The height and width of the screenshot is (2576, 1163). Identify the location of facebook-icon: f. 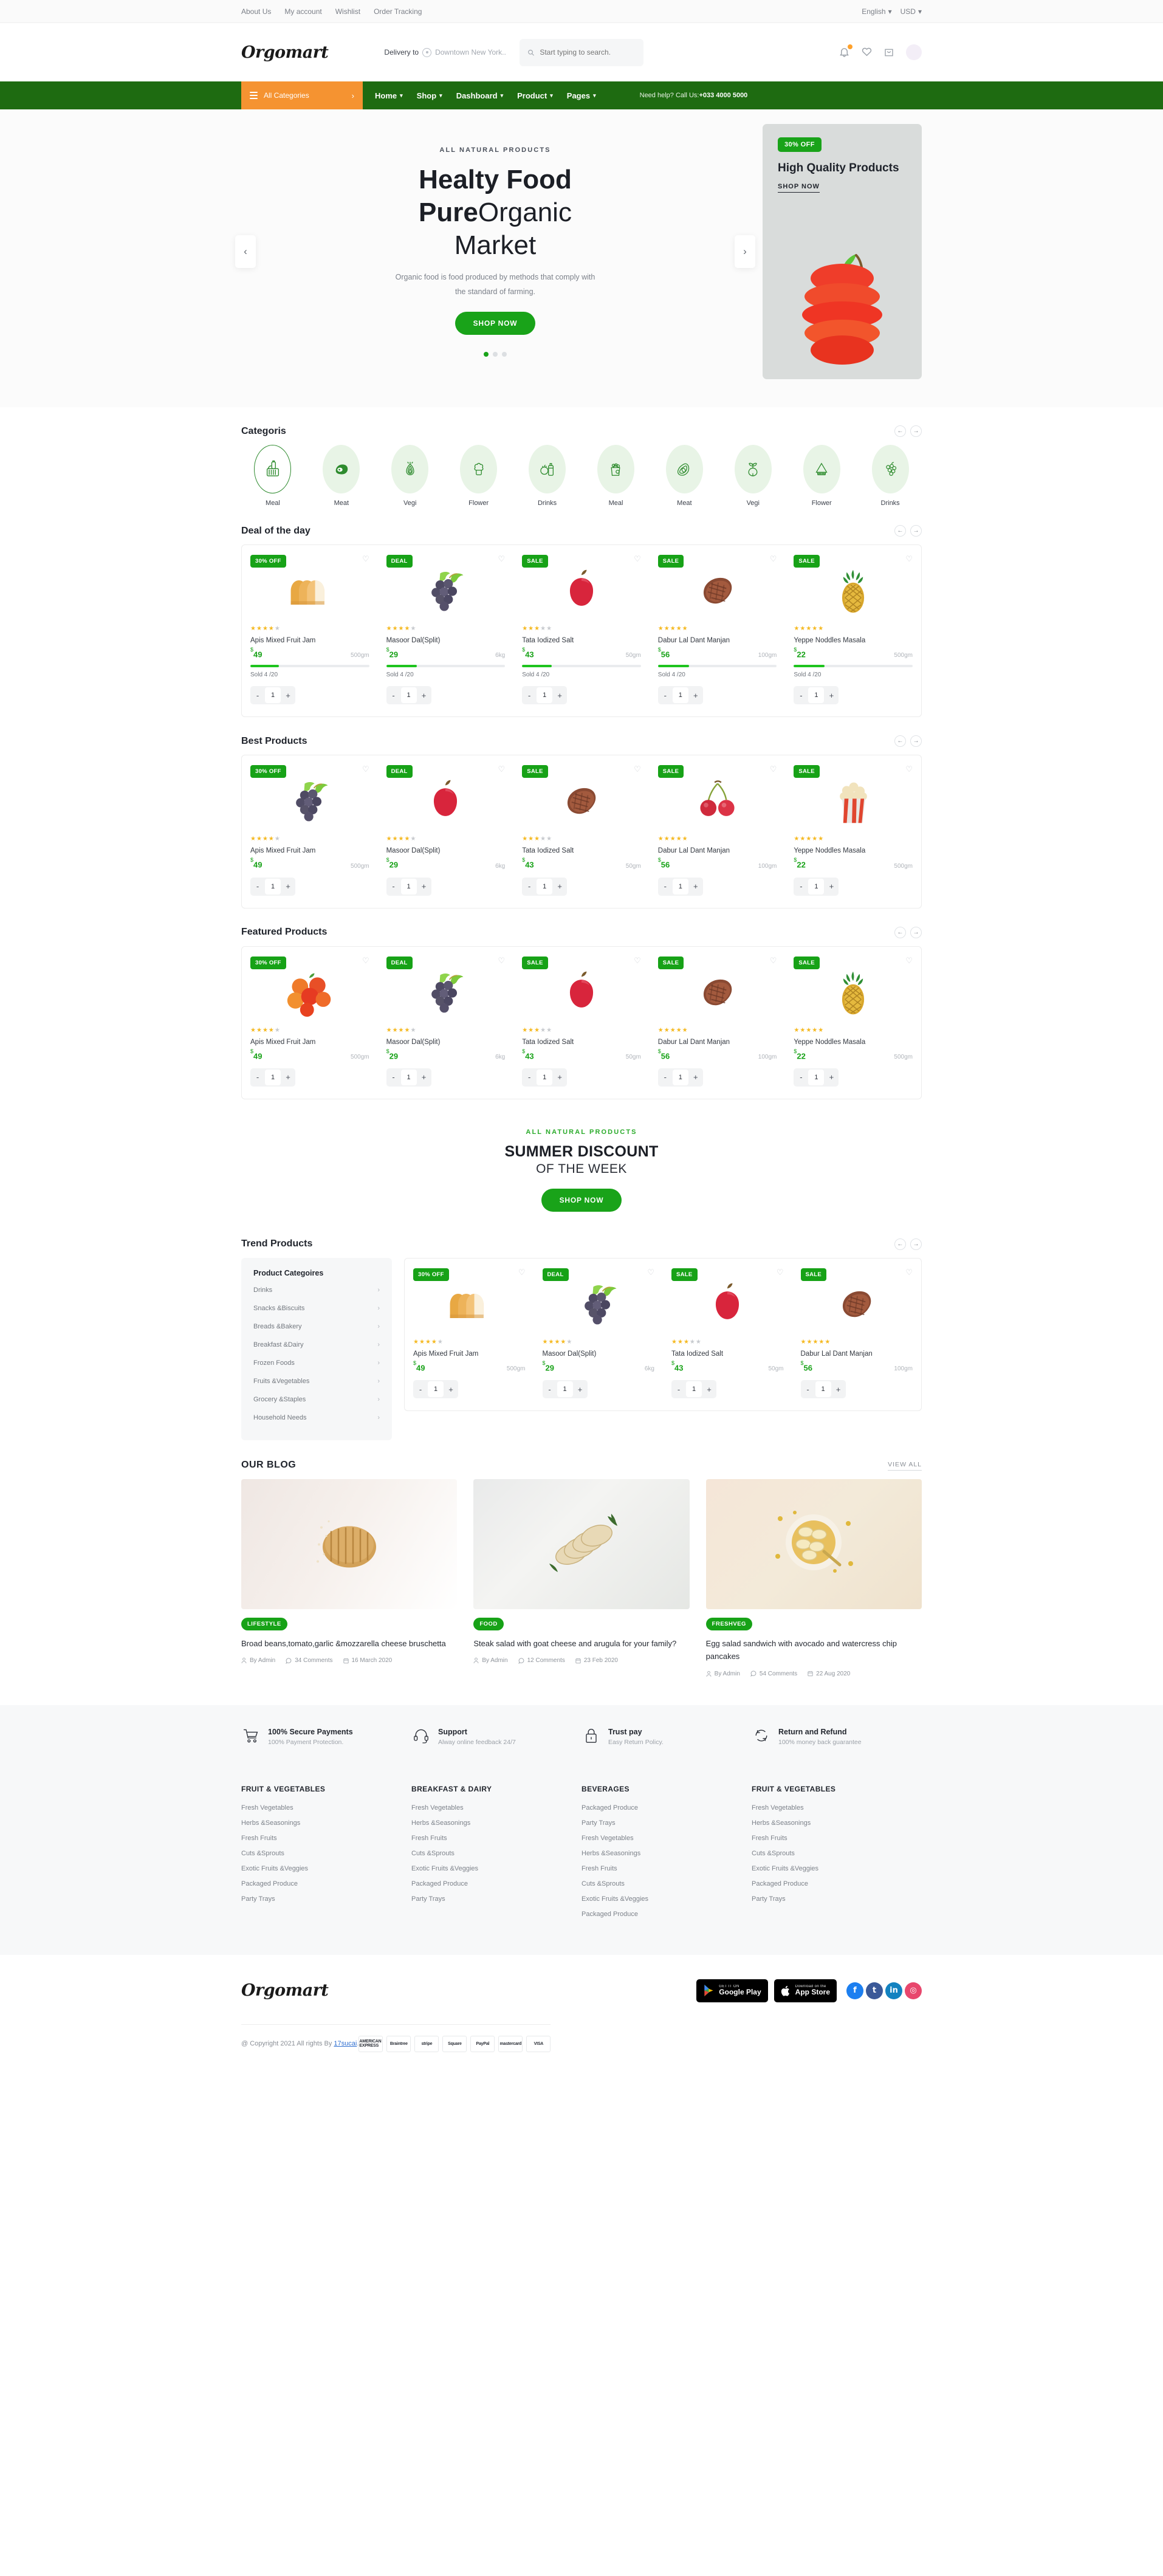
(854, 1990).